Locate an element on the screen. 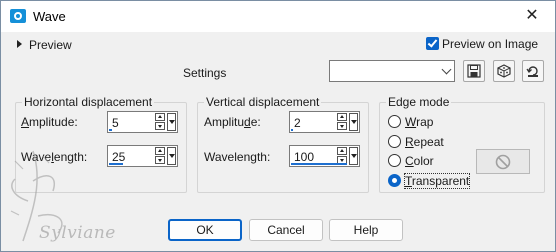  edge-mode-repeat-option: Repeat is located at coordinates (433, 143).